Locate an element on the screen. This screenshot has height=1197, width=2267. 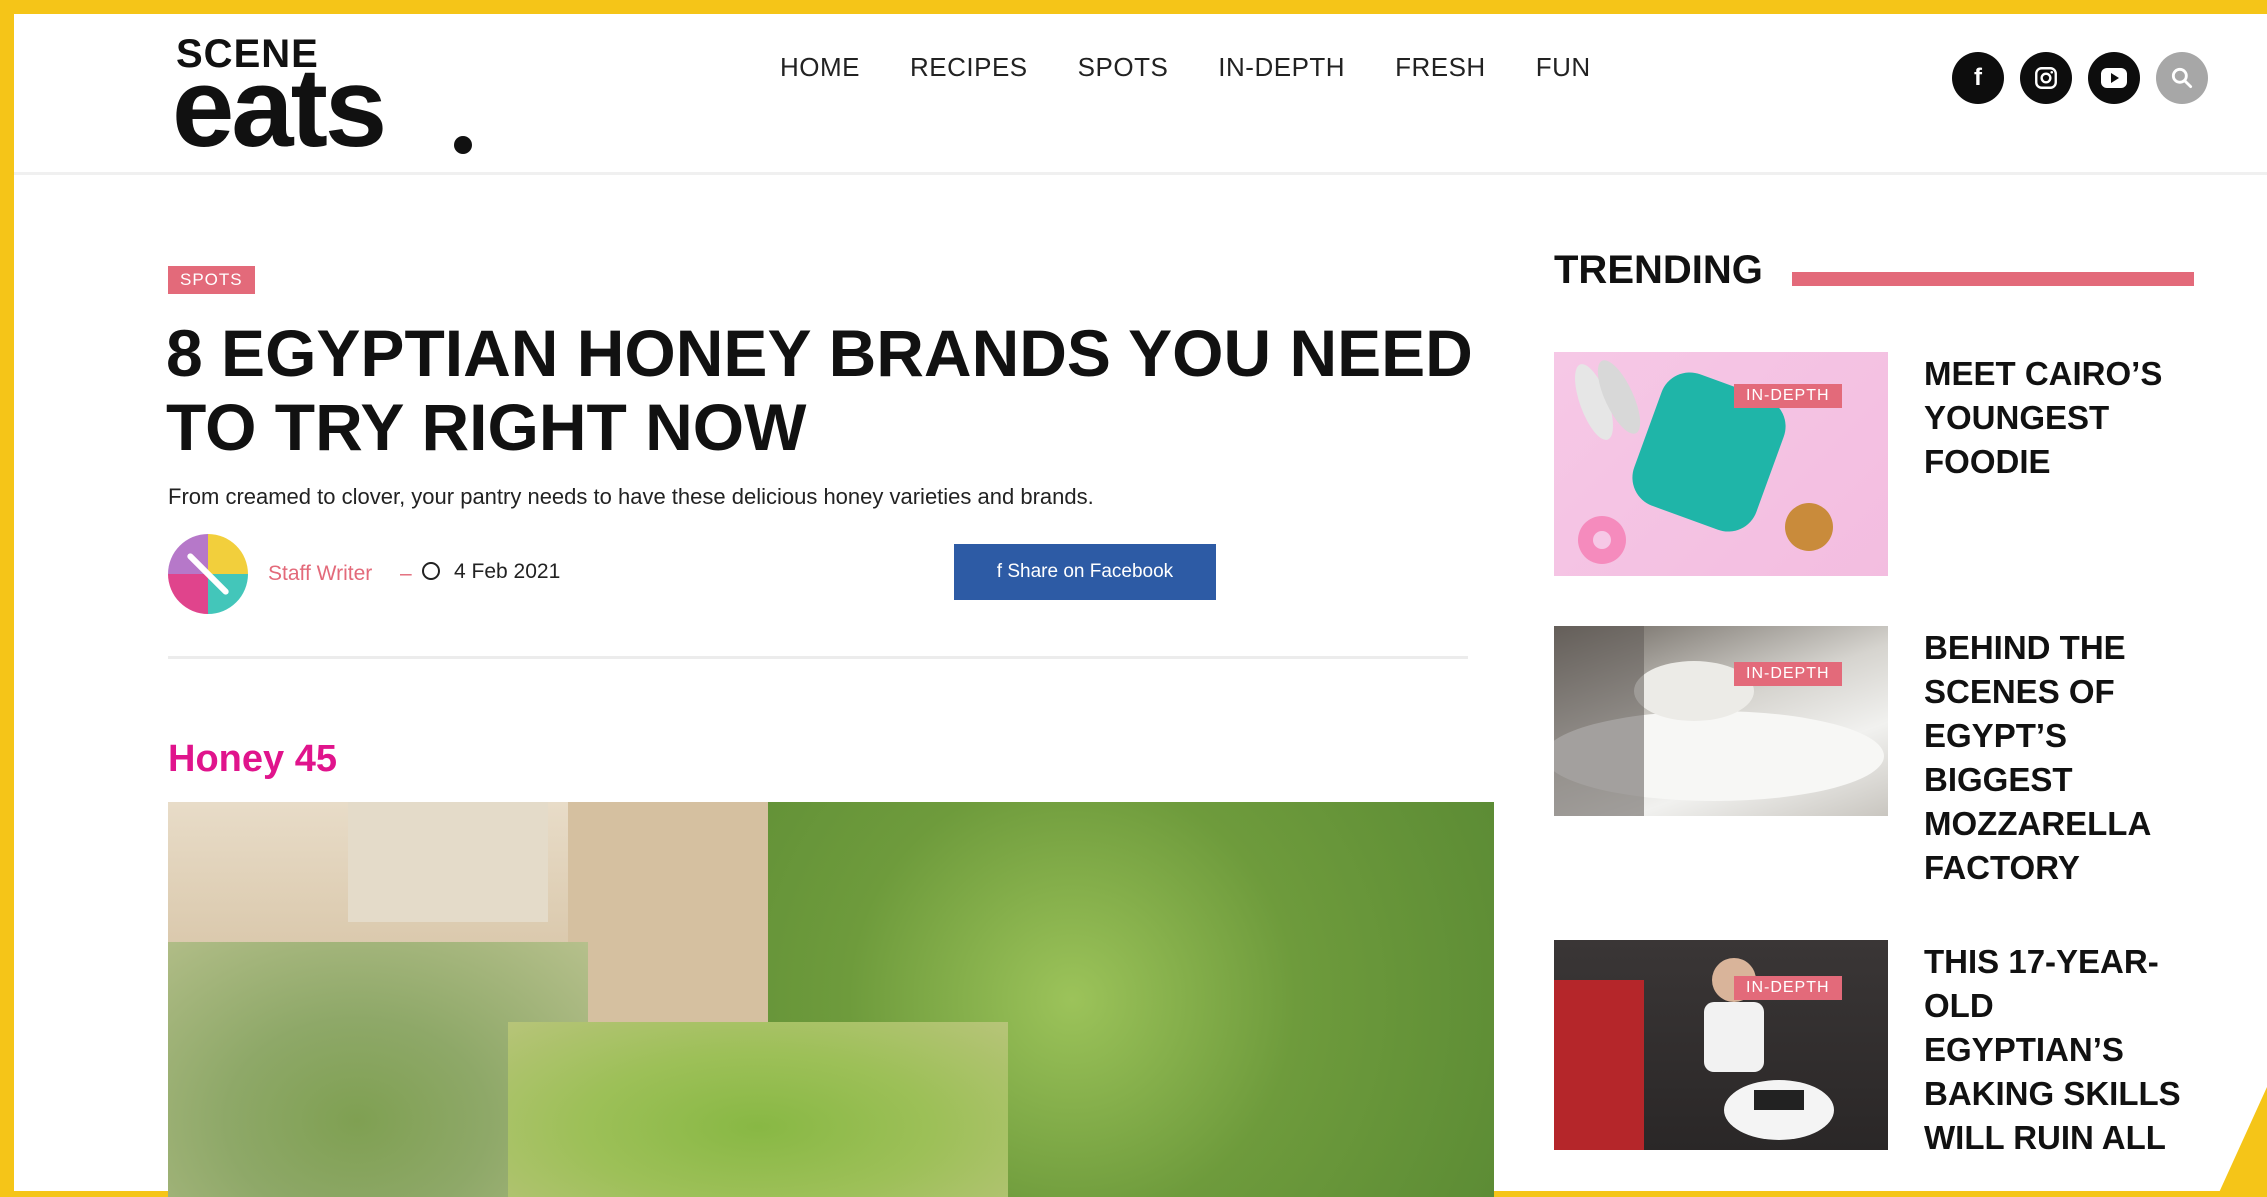
share-facebook-button: f Share on Facebook is located at coordinates (1085, 572).